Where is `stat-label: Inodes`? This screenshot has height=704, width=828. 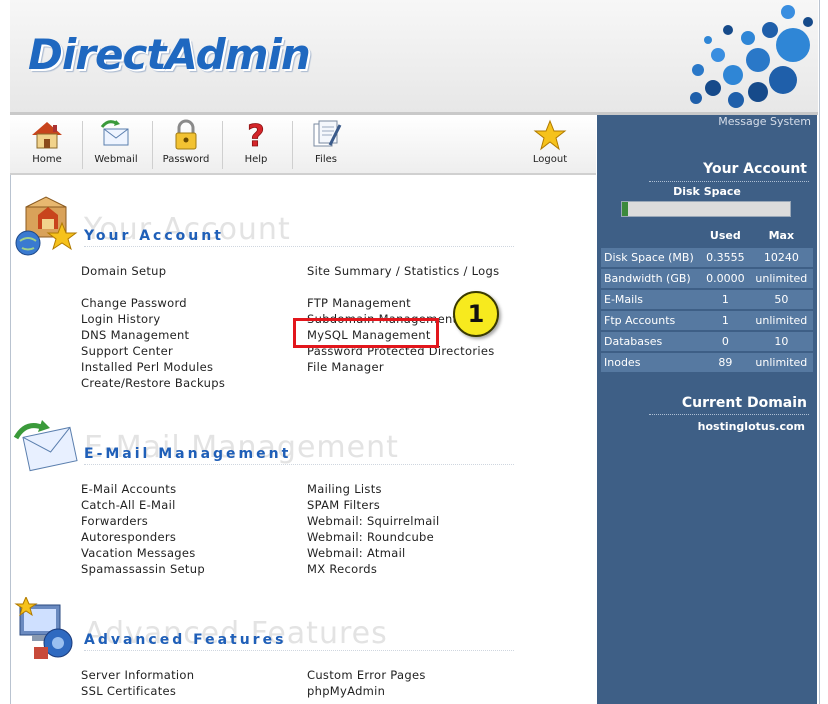 stat-label: Inodes is located at coordinates (651, 362).